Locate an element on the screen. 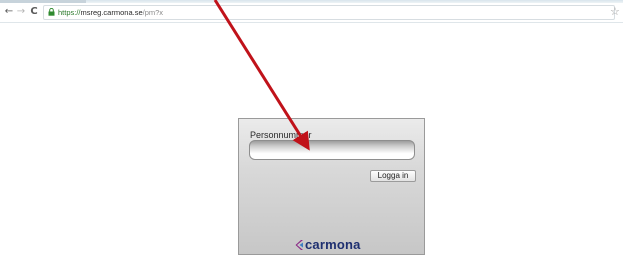 This screenshot has height=255, width=623. url-path: /pm?x is located at coordinates (153, 12).